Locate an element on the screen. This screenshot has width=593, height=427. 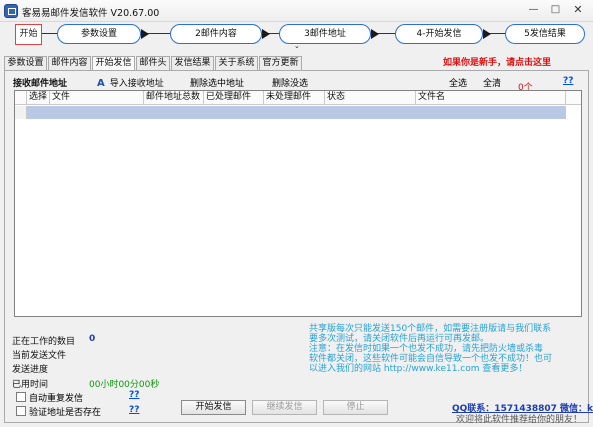
auto-resend-checkbox: 自动重复发信 is located at coordinates (49, 397).